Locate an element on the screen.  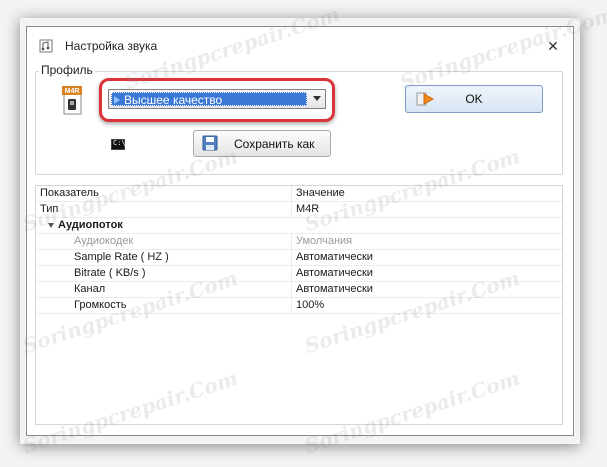
ok-button: OK is located at coordinates (474, 99).